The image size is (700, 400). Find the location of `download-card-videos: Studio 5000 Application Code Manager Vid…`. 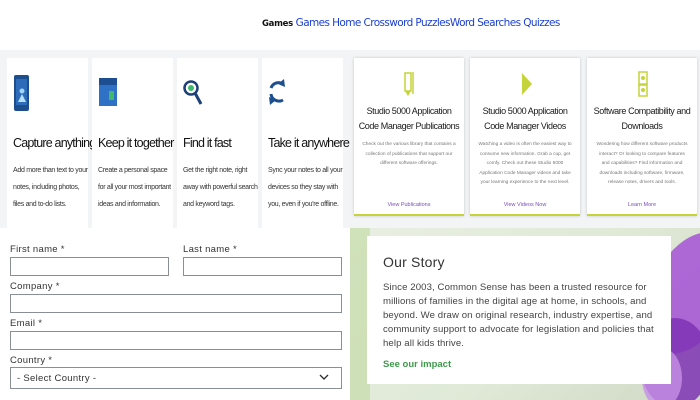

download-card-videos: Studio 5000 Application Code Manager Vid… is located at coordinates (525, 137).